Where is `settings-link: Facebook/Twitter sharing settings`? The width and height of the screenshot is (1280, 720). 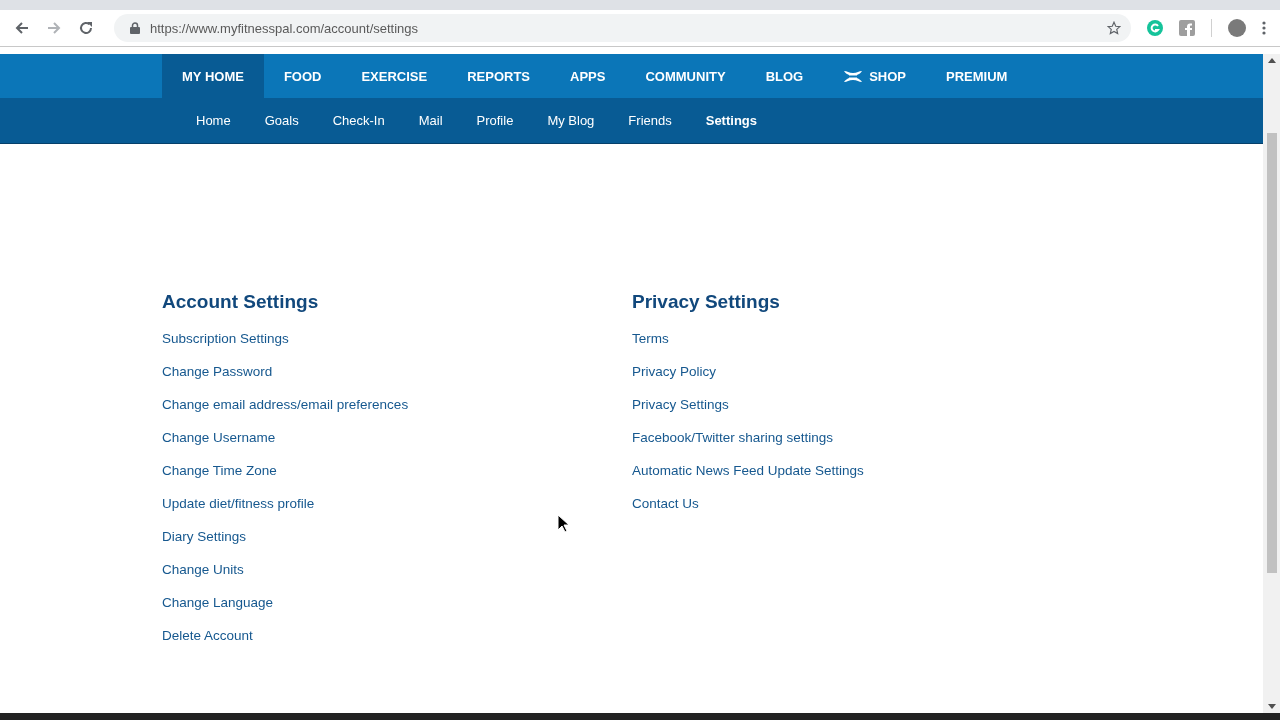
settings-link: Facebook/Twitter sharing settings is located at coordinates (733, 437).